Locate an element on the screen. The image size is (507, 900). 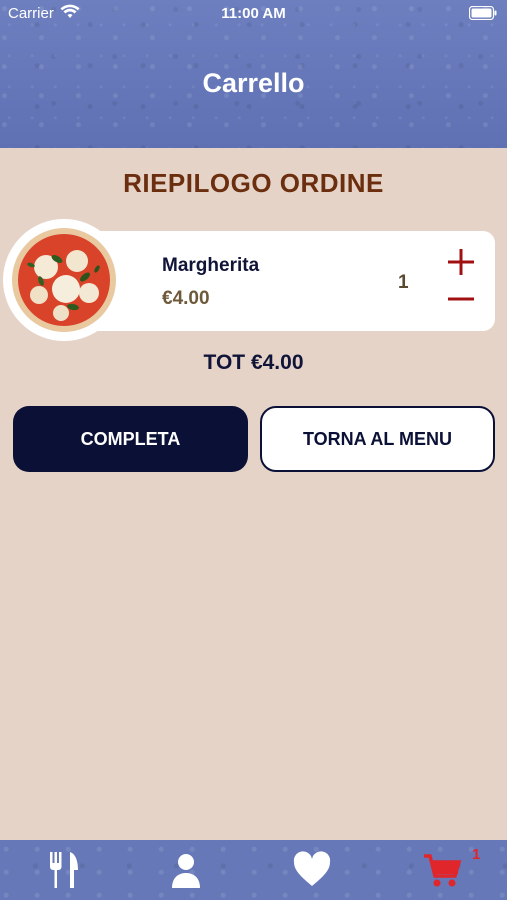
battery-icon is located at coordinates (483, 13).